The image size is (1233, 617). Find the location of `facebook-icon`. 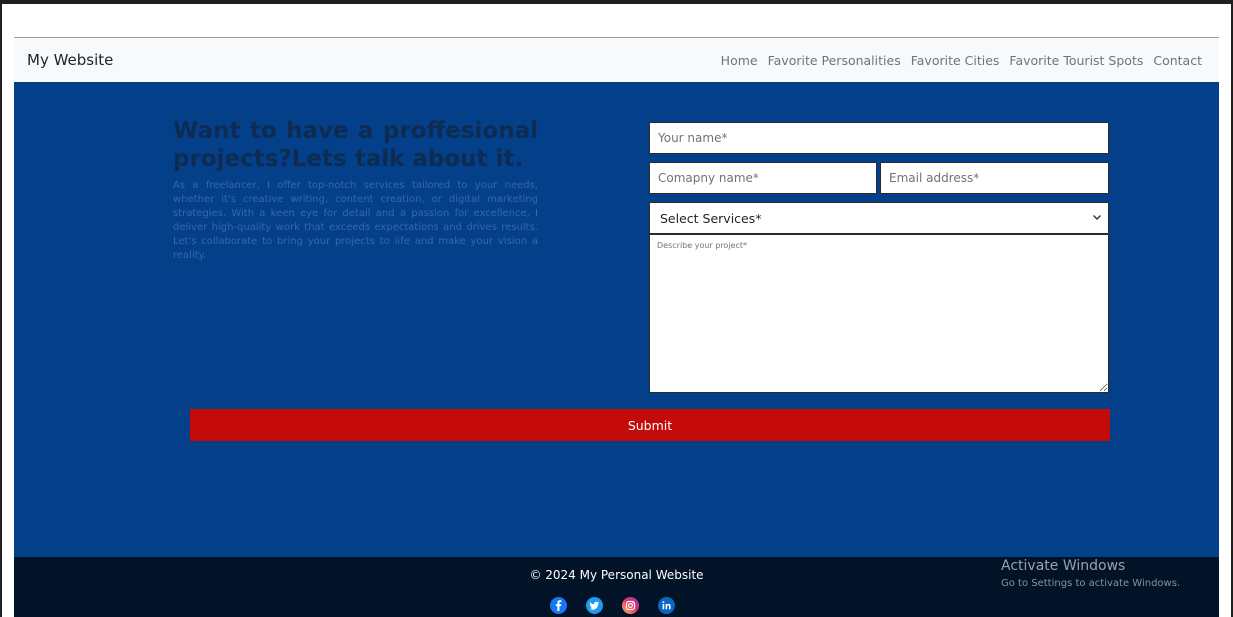

facebook-icon is located at coordinates (558, 605).